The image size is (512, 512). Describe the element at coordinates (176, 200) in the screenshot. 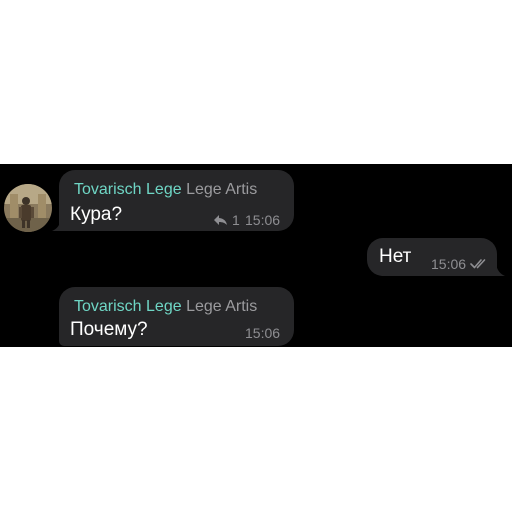

I see `incoming-message-bubble: Tovarisch Lege Lege Artis Кура? 1 15:06` at that location.